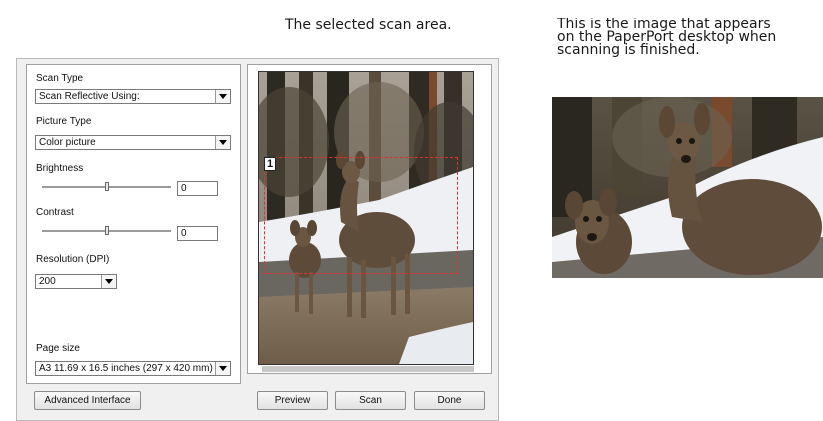  I want to click on page-size-select: A3 11.69 x 16.5 inches (297 x 420 mm), so click(133, 368).